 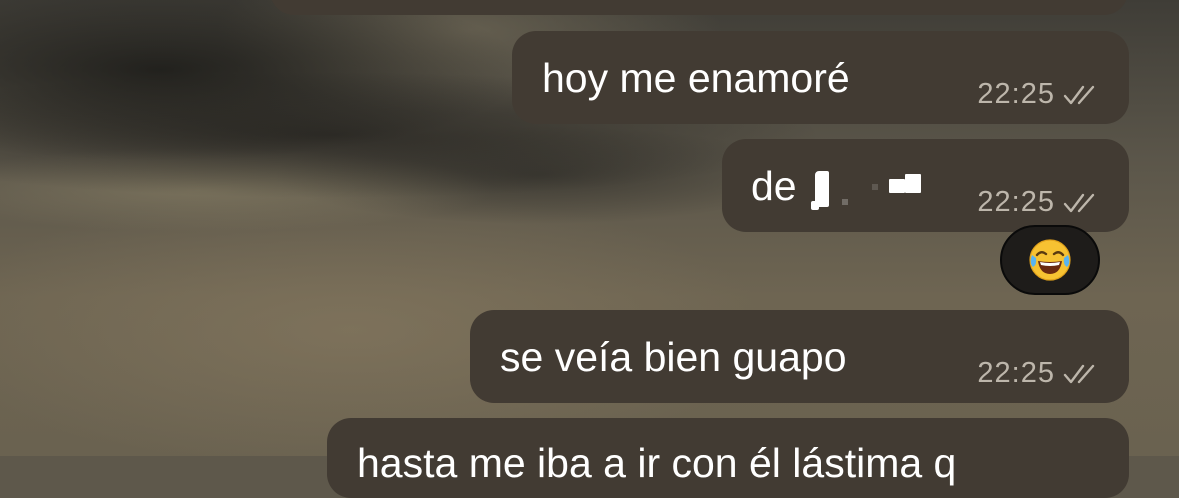 What do you see at coordinates (673, 357) in the screenshot?
I see `message-text: se veía bien guapo` at bounding box center [673, 357].